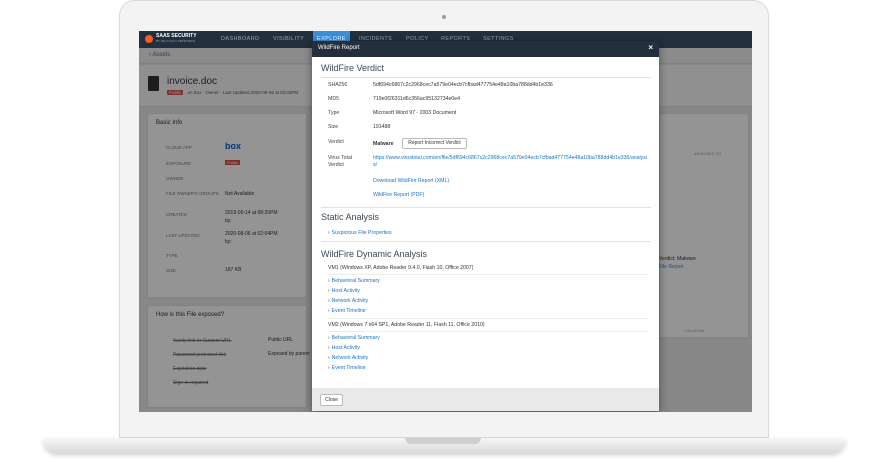 The width and height of the screenshot is (886, 470). What do you see at coordinates (411, 181) in the screenshot?
I see `download-xml-link: Download WildFire Report (XML)` at bounding box center [411, 181].